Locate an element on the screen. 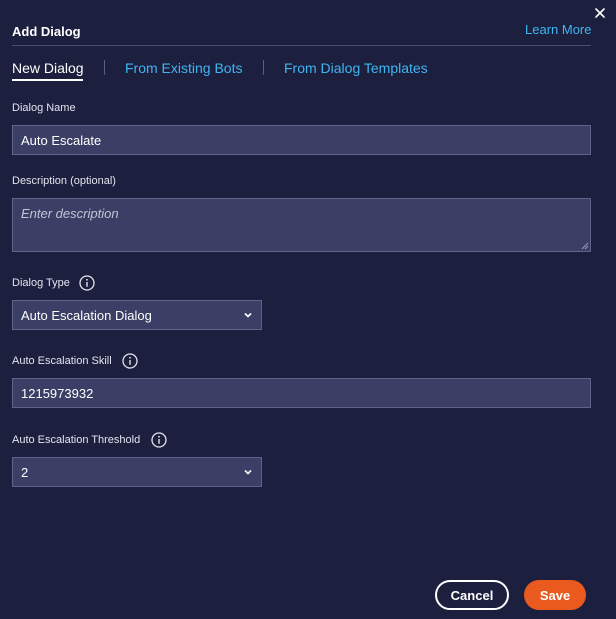 This screenshot has width=616, height=619. escalation-skill-input is located at coordinates (301, 393).